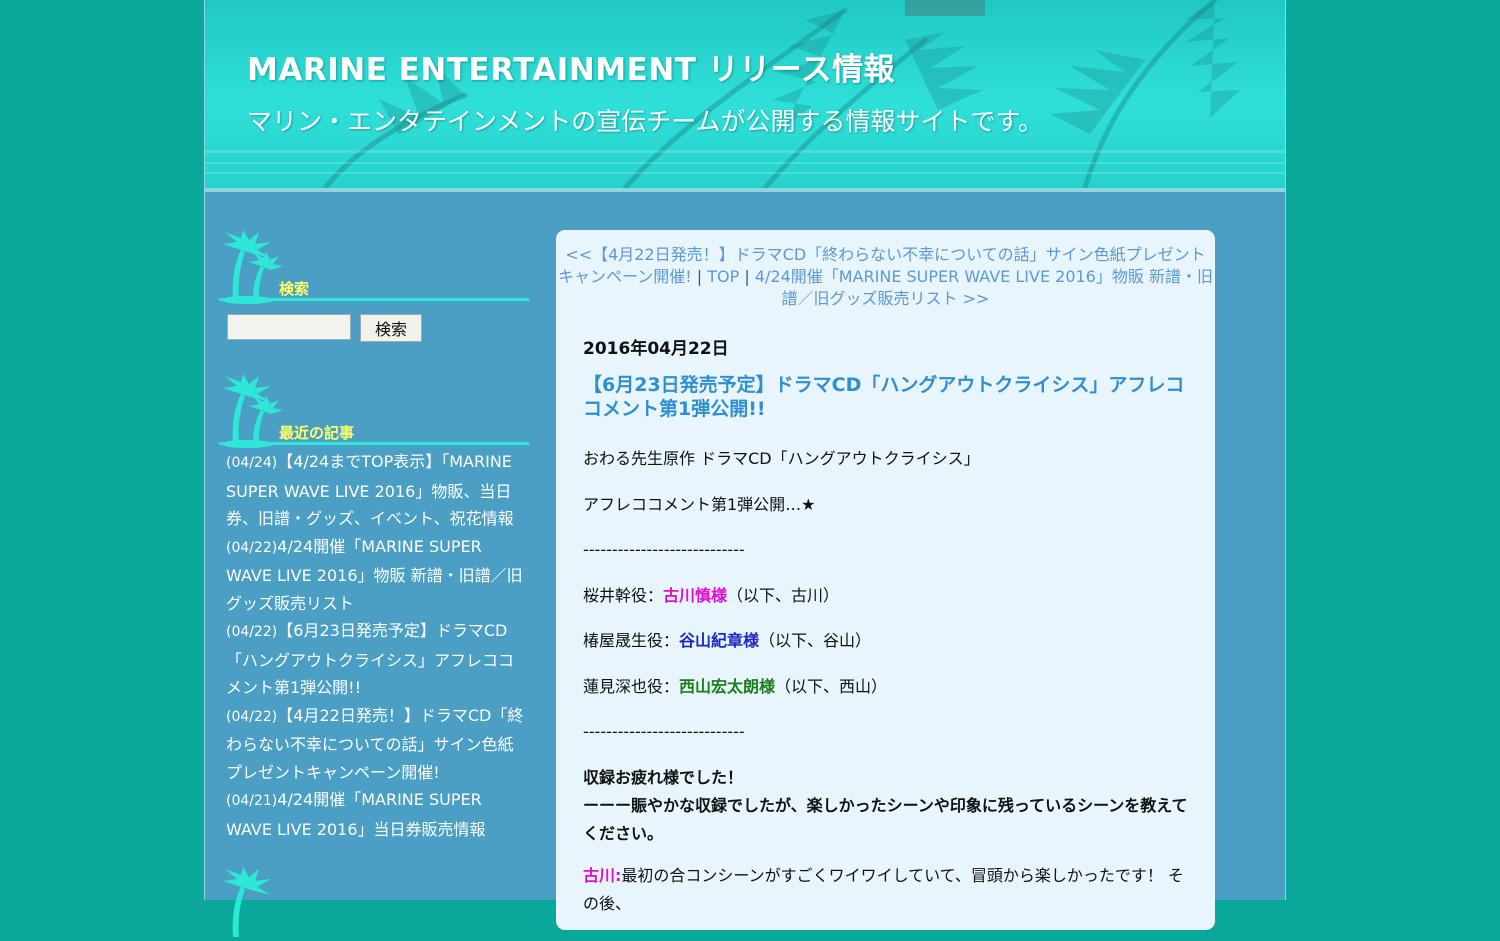  Describe the element at coordinates (631, 640) in the screenshot. I see `cast-role: 椿屋晟生役：` at that location.